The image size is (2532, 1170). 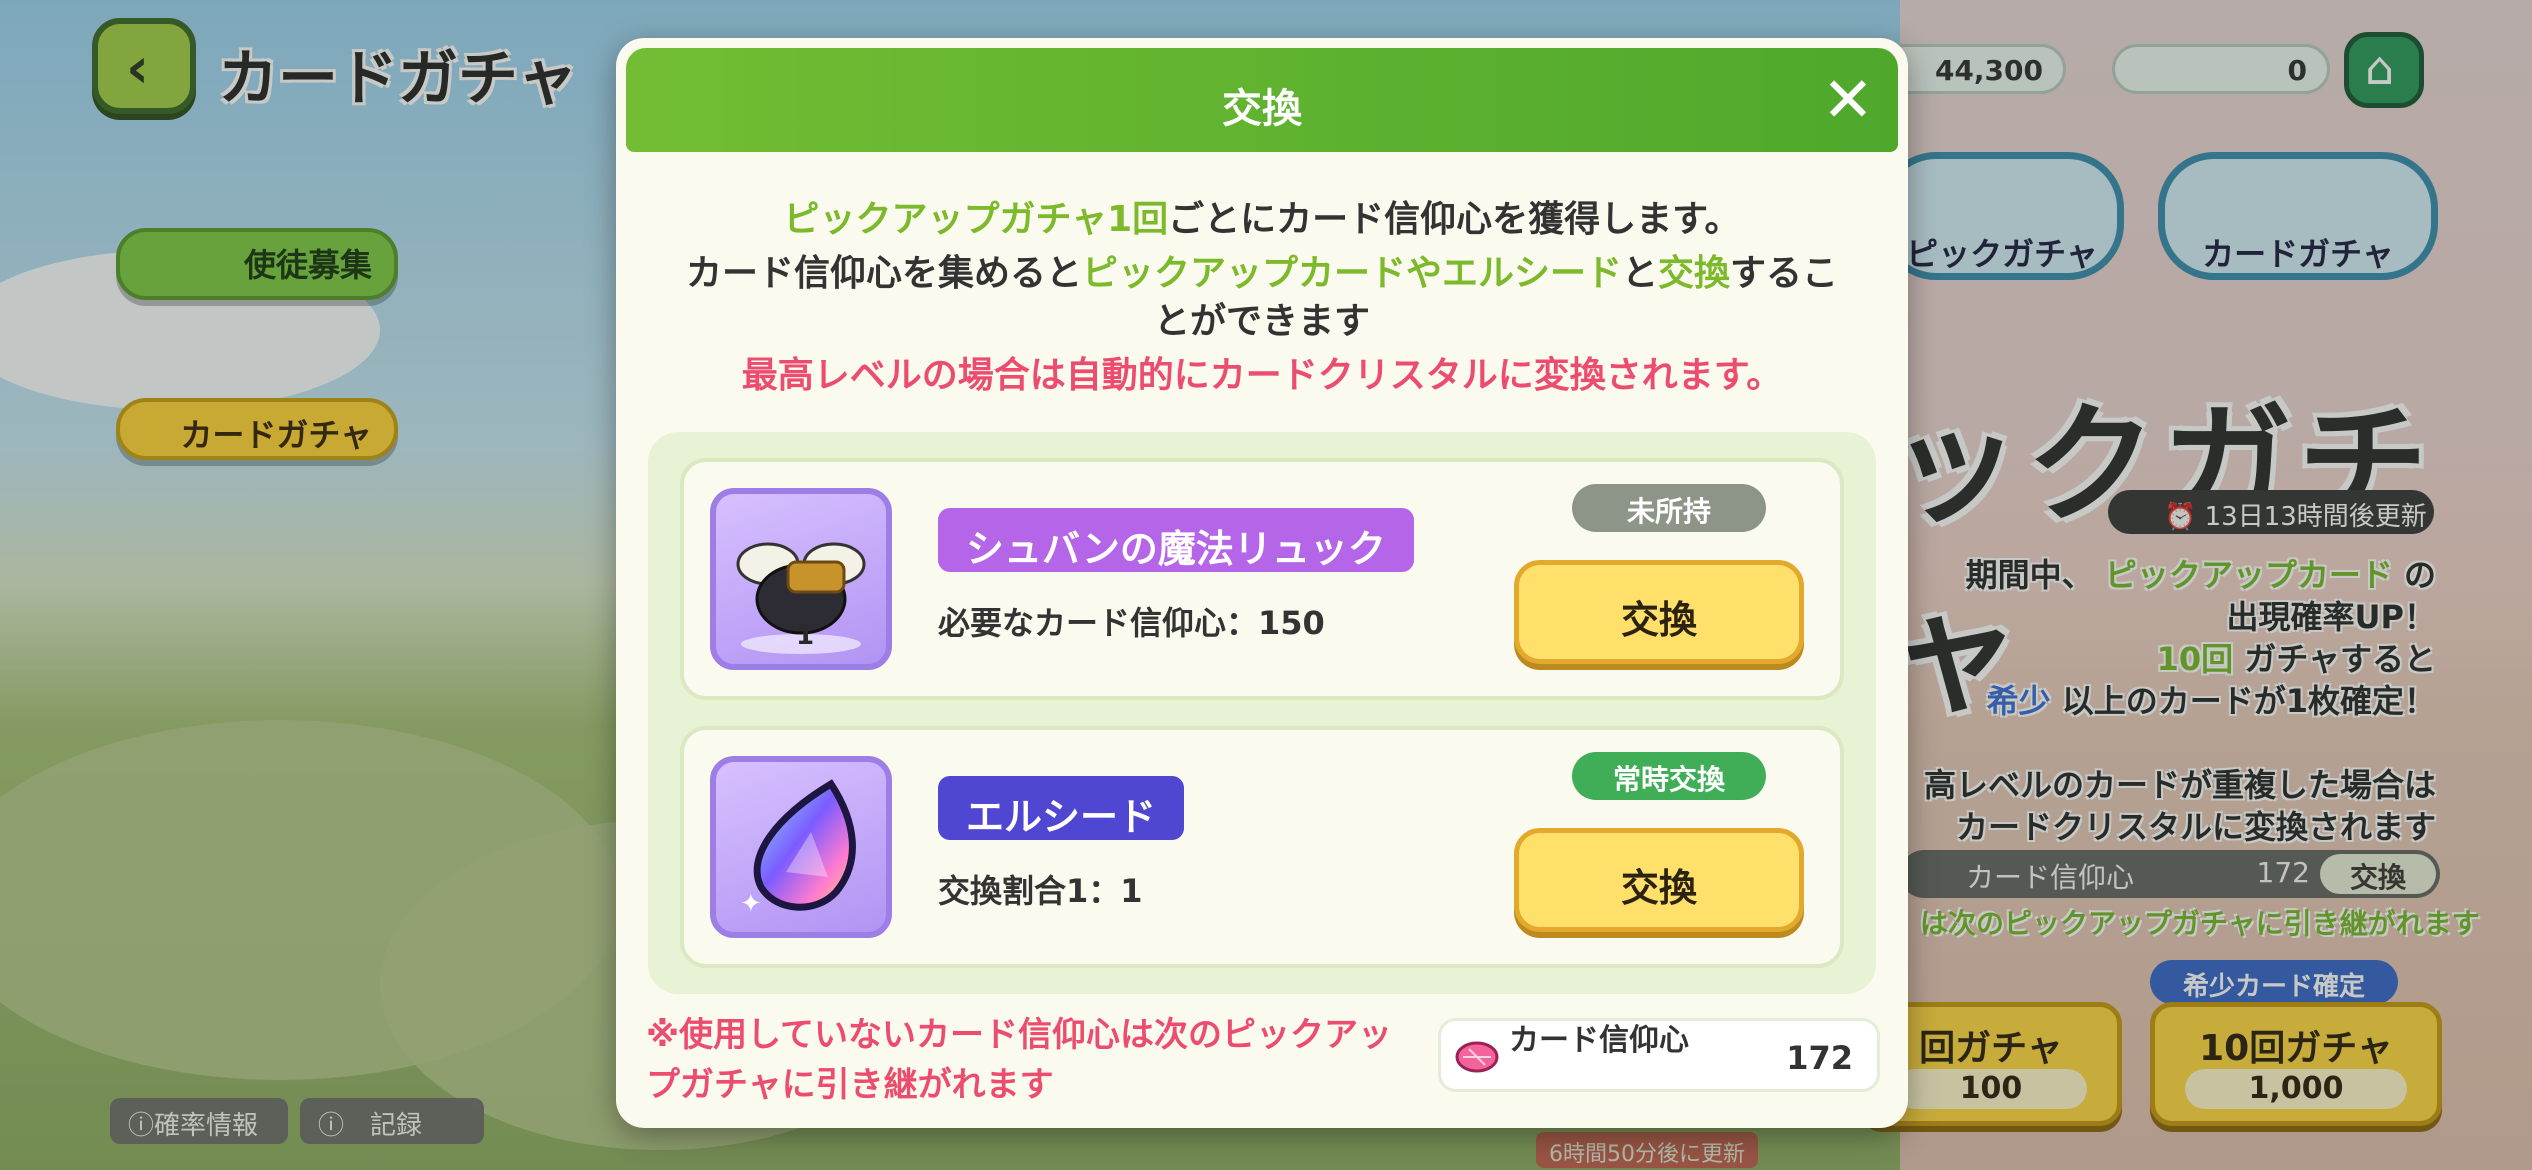 What do you see at coordinates (1261, 321) in the screenshot?
I see `description-line: とができます` at bounding box center [1261, 321].